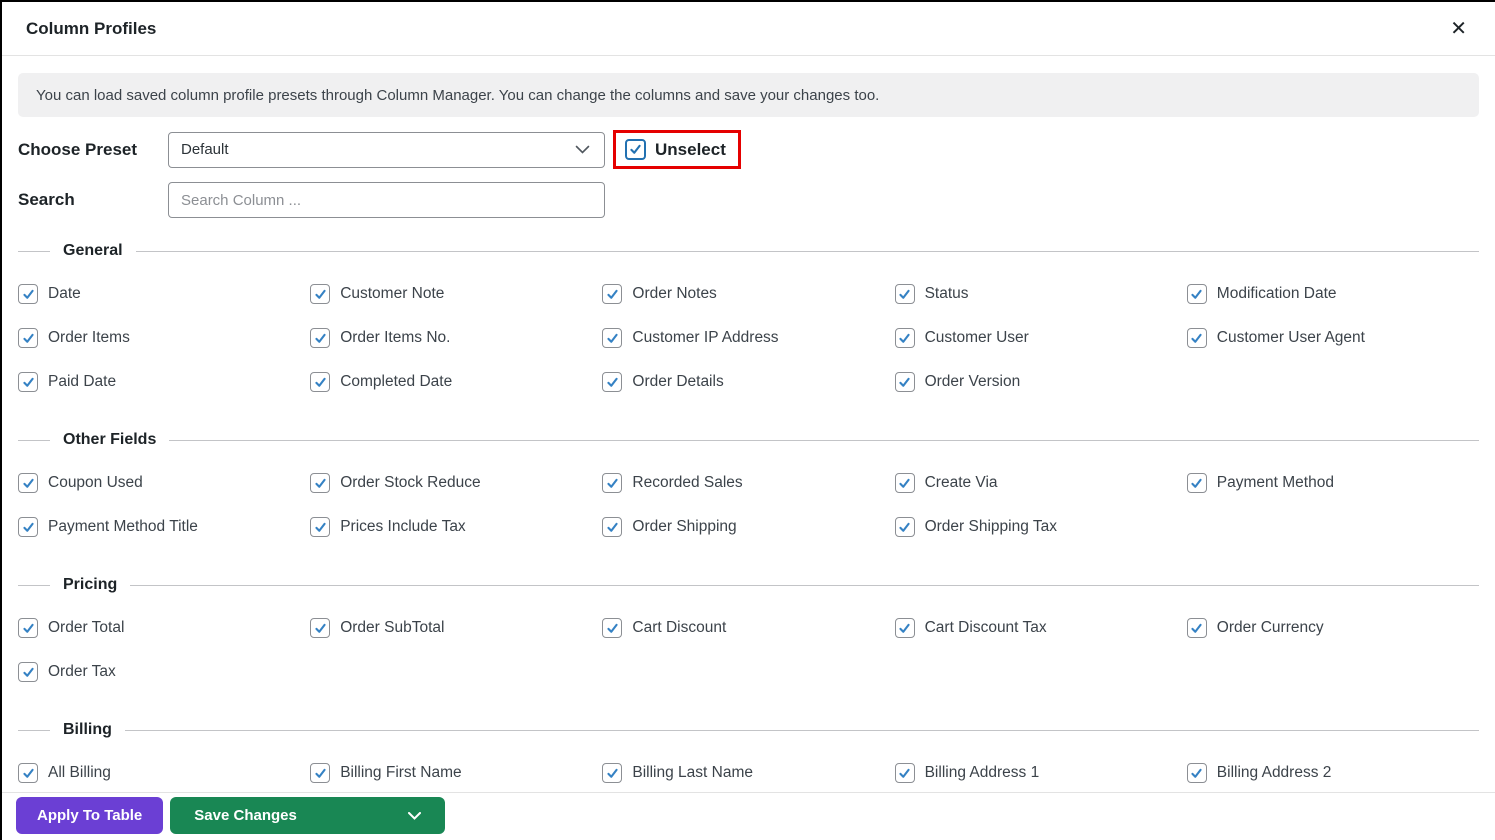 This screenshot has width=1495, height=840. Describe the element at coordinates (684, 526) in the screenshot. I see `column-checkbox-label: Order Shipping` at that location.